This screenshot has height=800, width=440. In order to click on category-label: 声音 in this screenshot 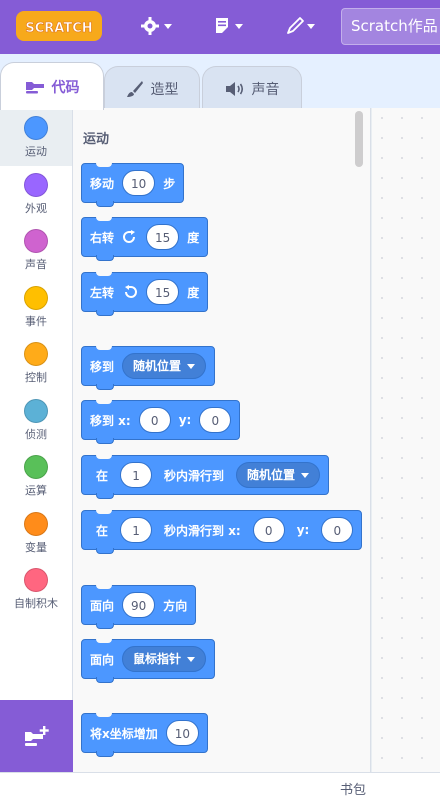, I will do `click(36, 264)`.